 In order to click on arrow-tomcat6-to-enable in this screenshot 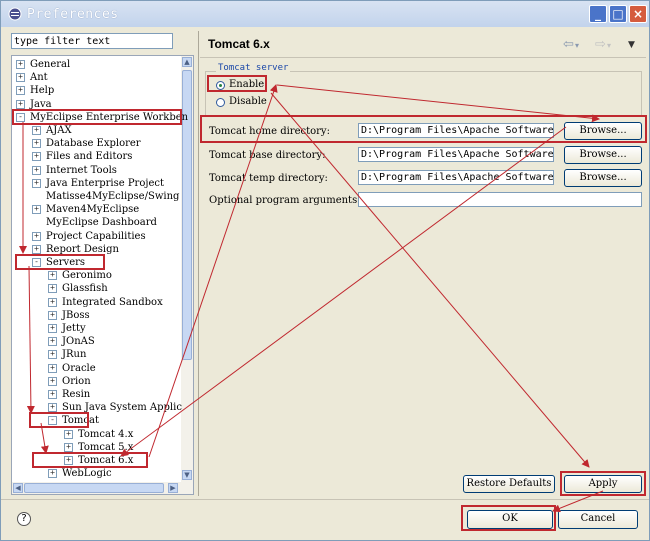, I will do `click(213, 271)`.